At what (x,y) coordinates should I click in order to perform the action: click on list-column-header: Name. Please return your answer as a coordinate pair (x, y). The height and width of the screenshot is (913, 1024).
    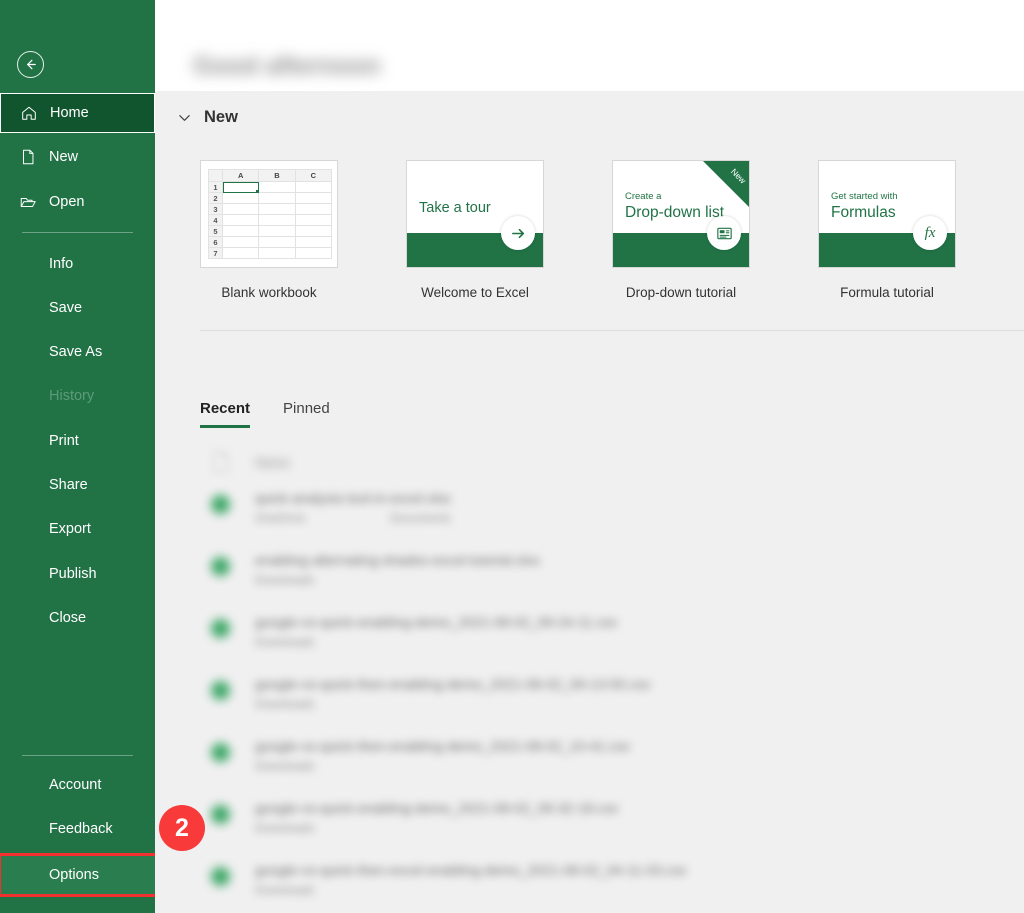
    Looking at the image, I should click on (612, 464).